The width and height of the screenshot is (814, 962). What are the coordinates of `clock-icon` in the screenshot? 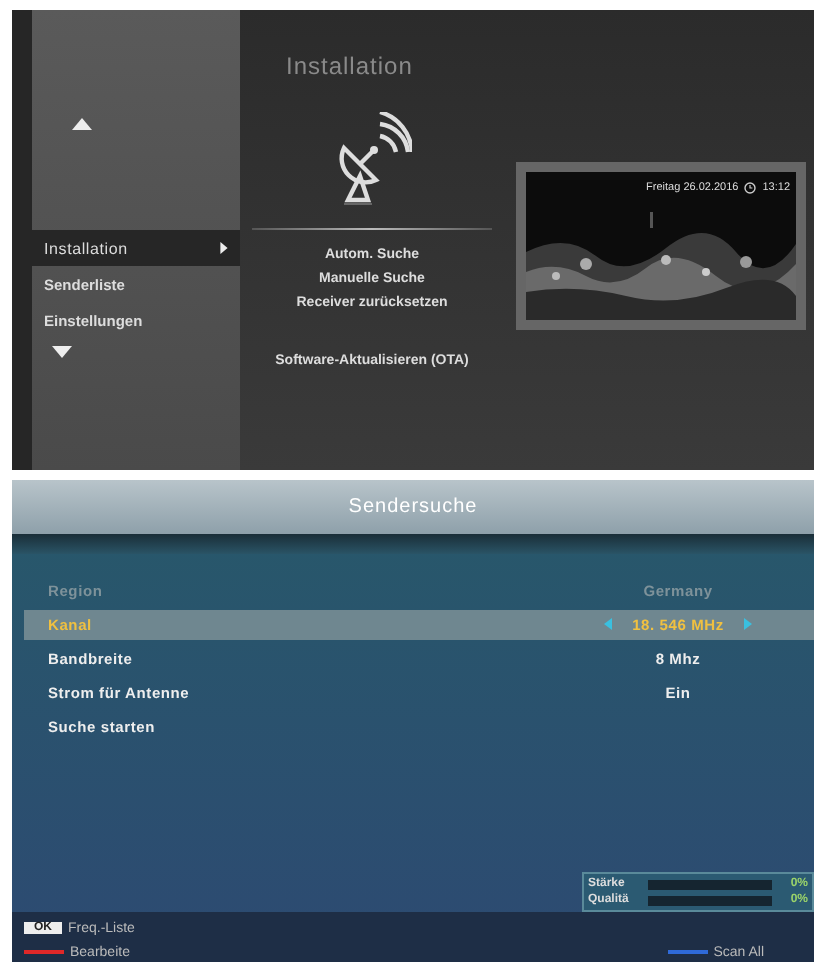 It's located at (750, 188).